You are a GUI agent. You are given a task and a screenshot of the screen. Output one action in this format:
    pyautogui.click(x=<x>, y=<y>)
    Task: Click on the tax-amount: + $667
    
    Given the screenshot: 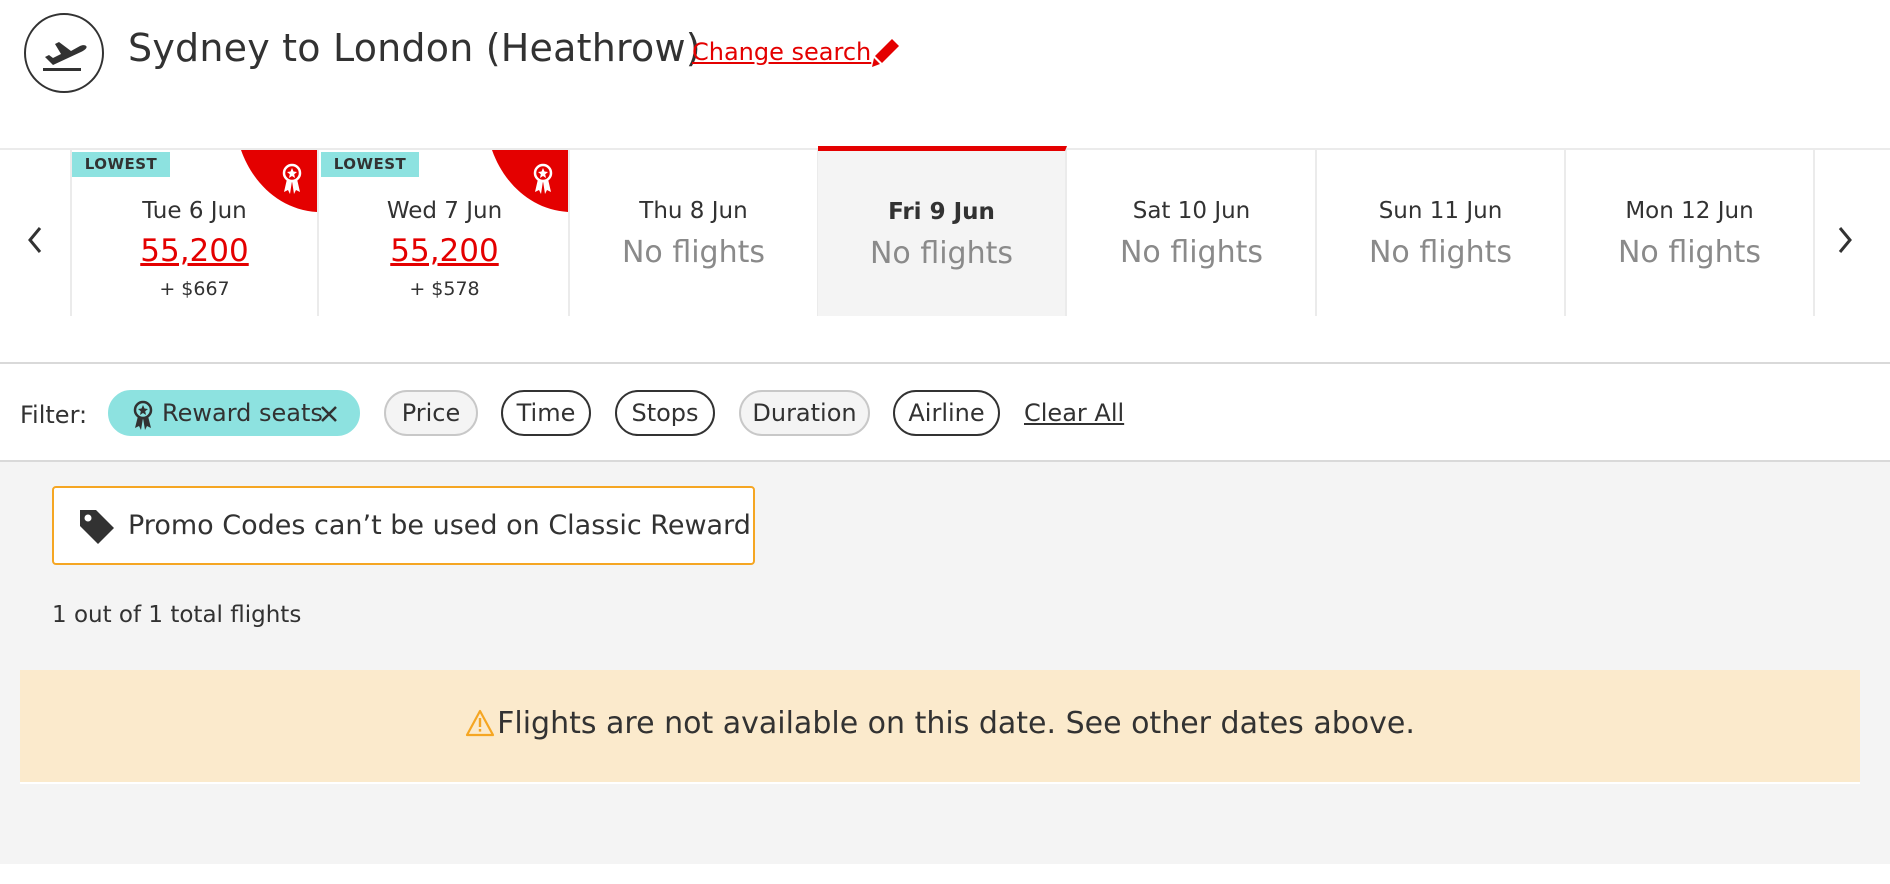 What is the action you would take?
    pyautogui.click(x=194, y=289)
    